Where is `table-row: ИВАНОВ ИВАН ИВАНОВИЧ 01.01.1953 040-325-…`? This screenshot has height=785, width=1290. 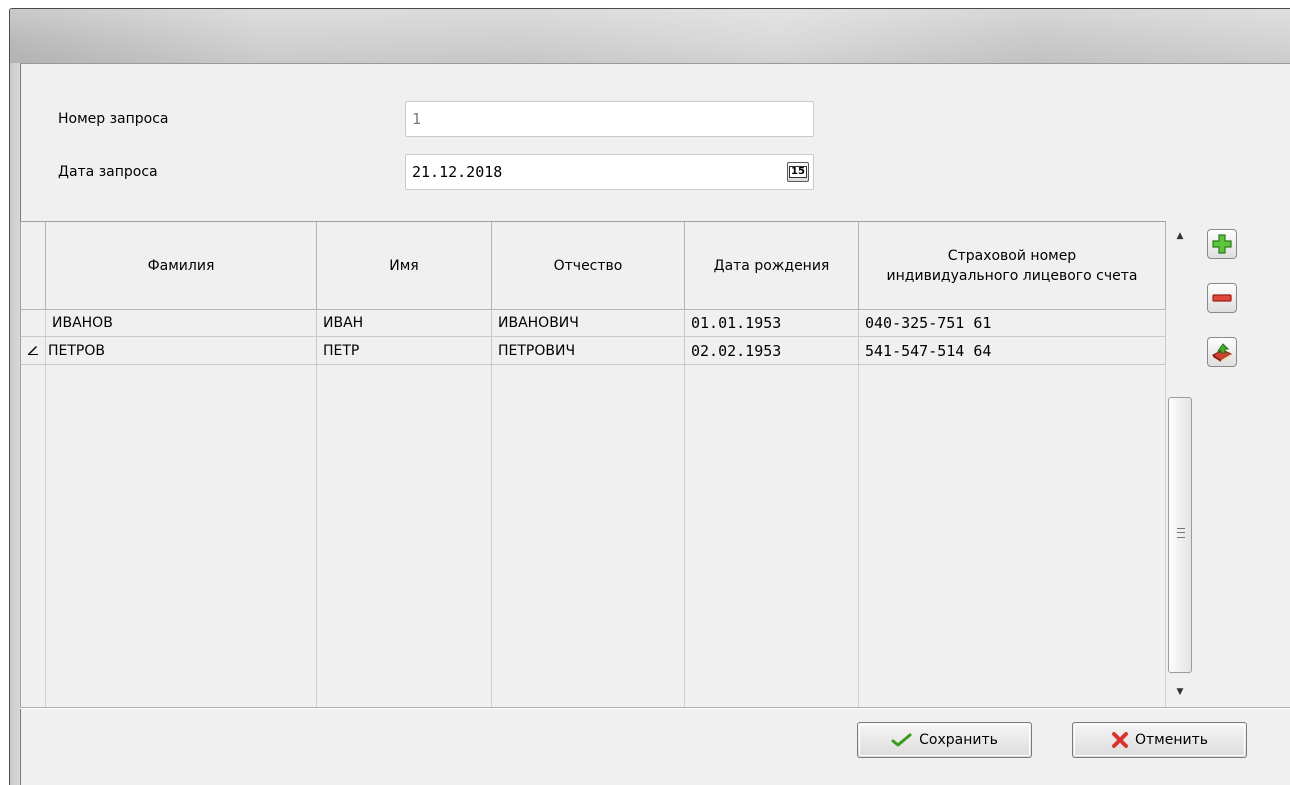
table-row: ИВАНОВ ИВАН ИВАНОВИЧ 01.01.1953 040-325-… is located at coordinates (601, 323).